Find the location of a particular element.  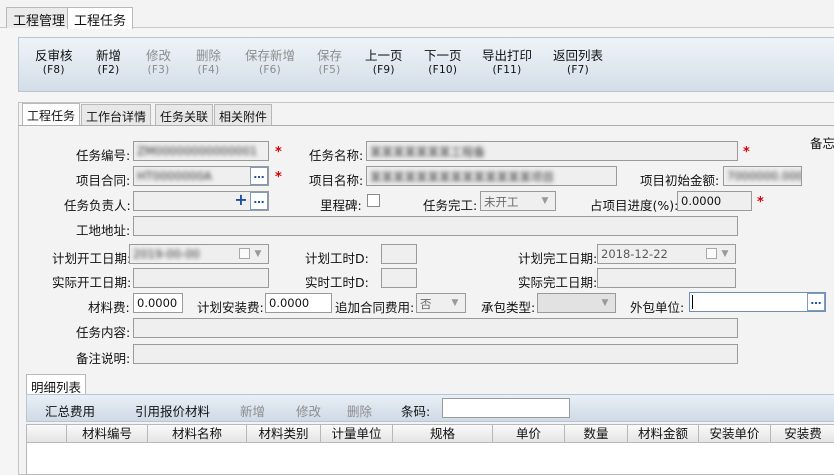

add-contract-fee-select: 否 ▼ is located at coordinates (441, 303).